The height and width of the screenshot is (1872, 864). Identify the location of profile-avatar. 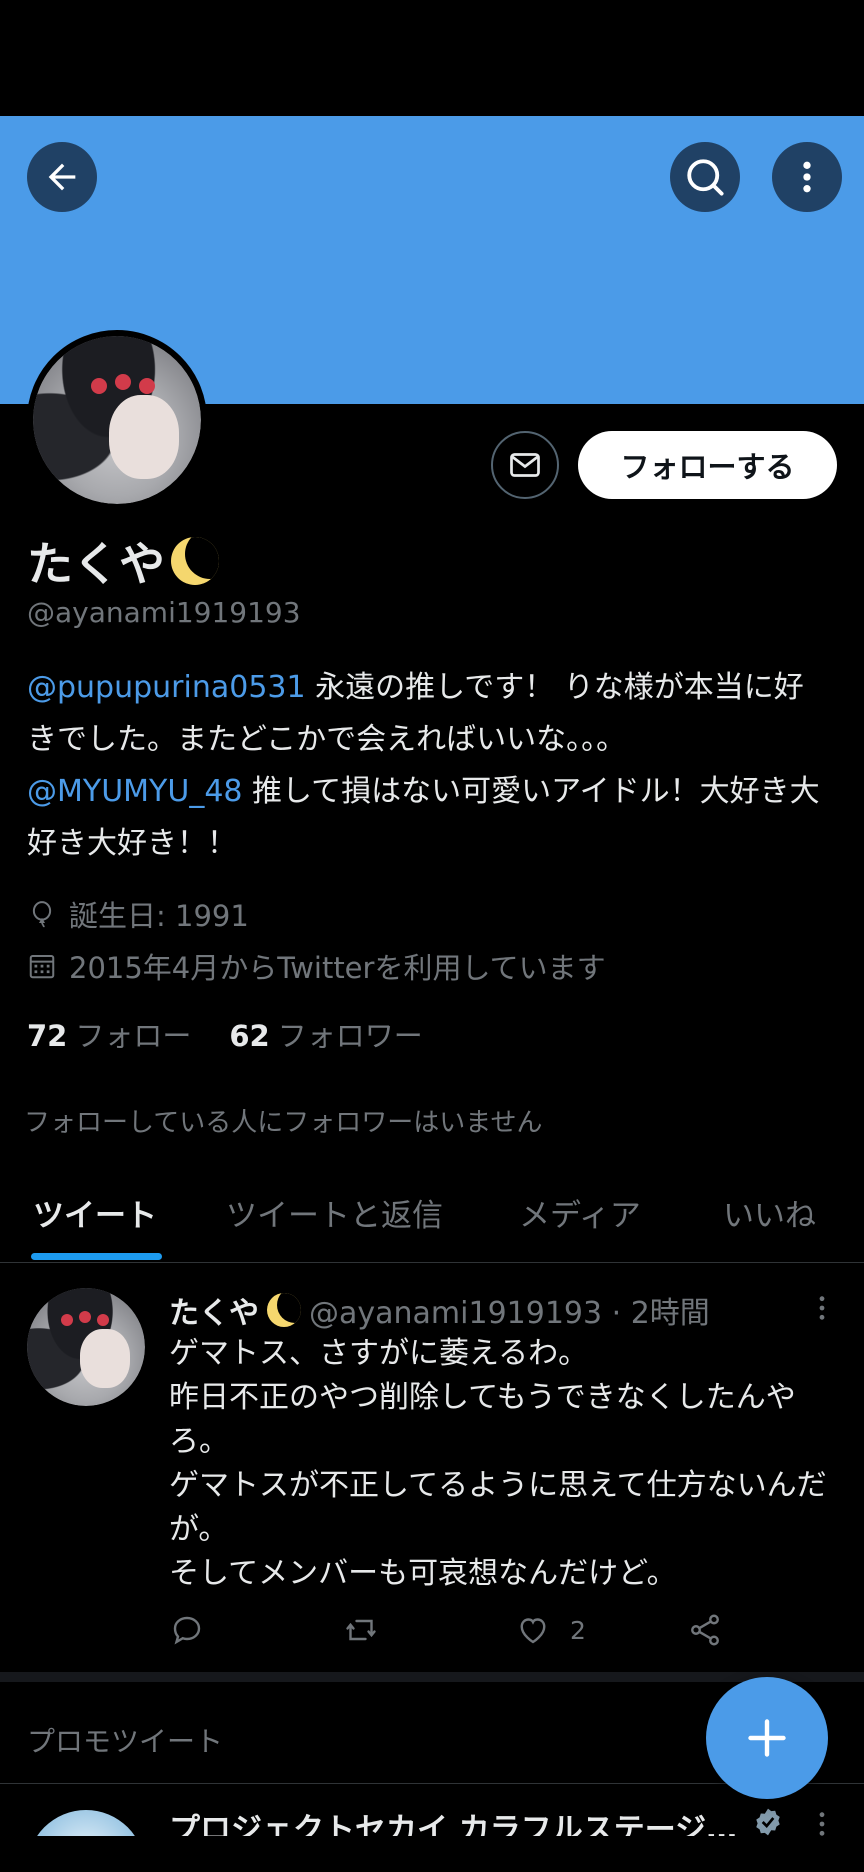
(117, 420).